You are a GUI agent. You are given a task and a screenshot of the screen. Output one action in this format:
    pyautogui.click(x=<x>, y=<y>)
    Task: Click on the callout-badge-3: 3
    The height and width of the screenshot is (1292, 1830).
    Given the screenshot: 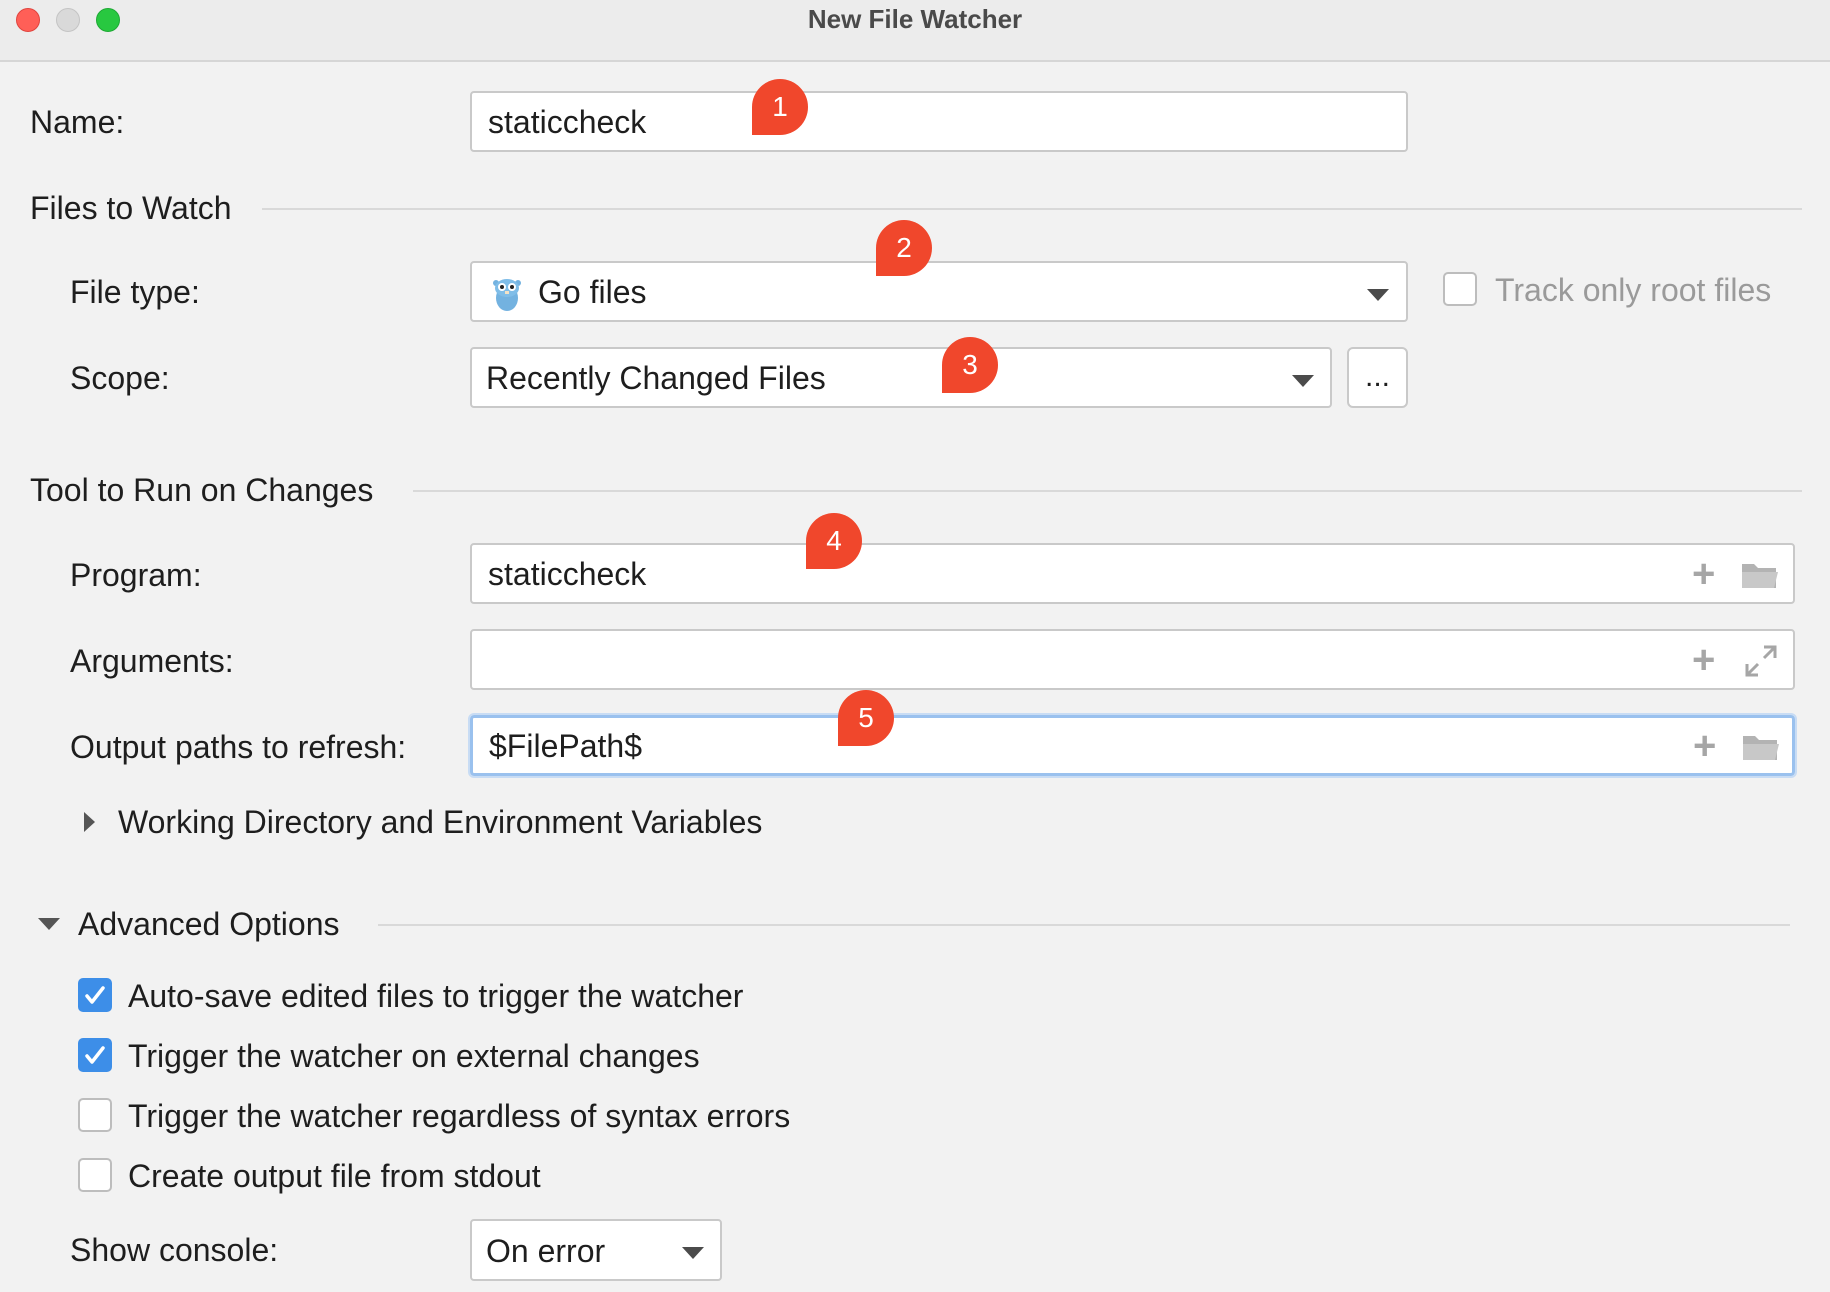 What is the action you would take?
    pyautogui.click(x=970, y=365)
    